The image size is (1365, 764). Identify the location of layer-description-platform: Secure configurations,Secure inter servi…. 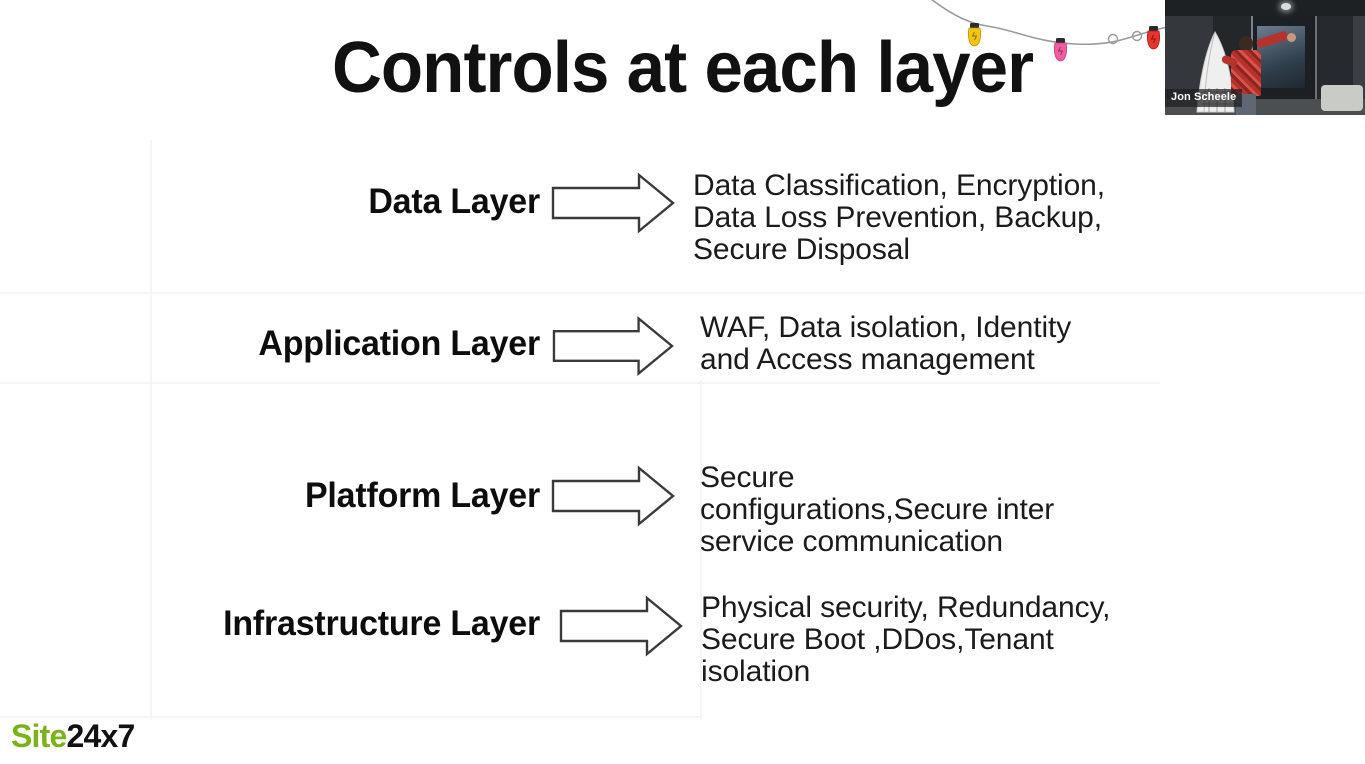
(877, 509).